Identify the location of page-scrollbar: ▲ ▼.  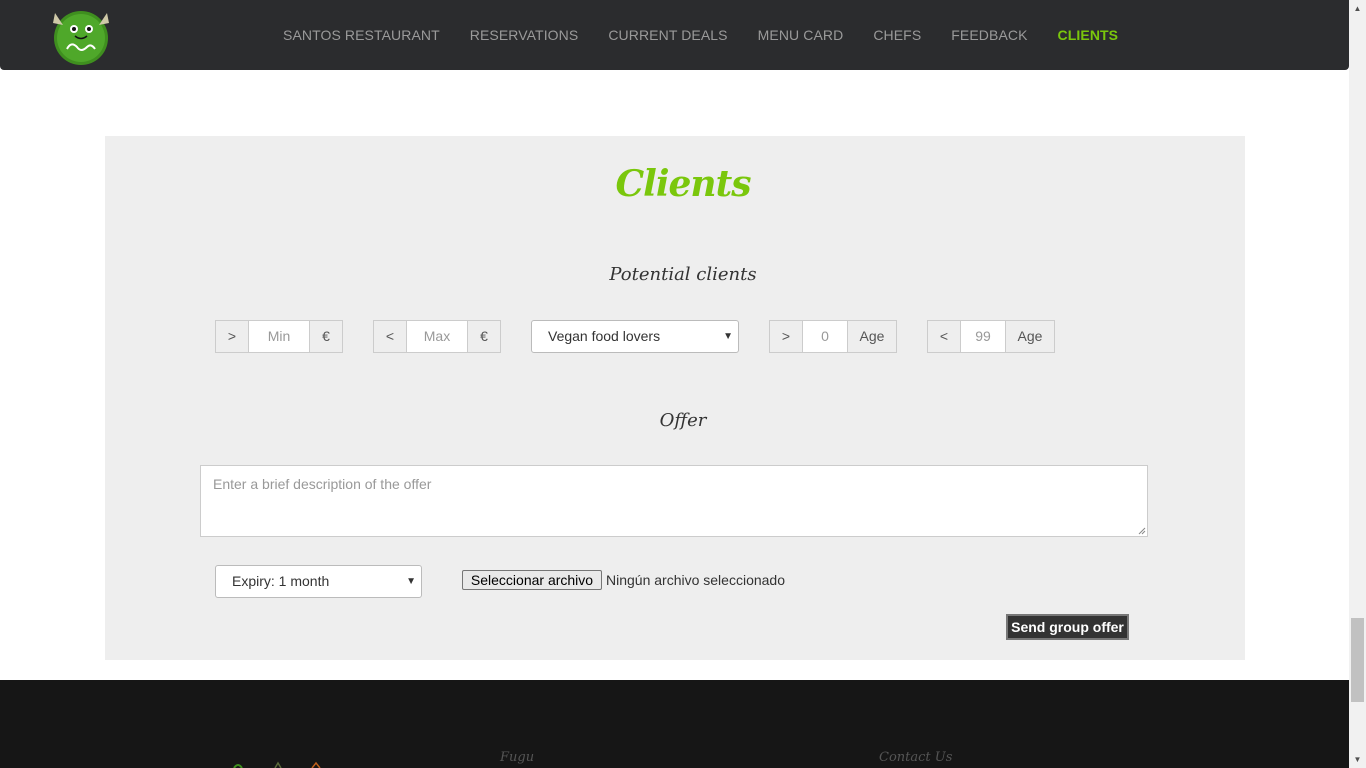
(1357, 384).